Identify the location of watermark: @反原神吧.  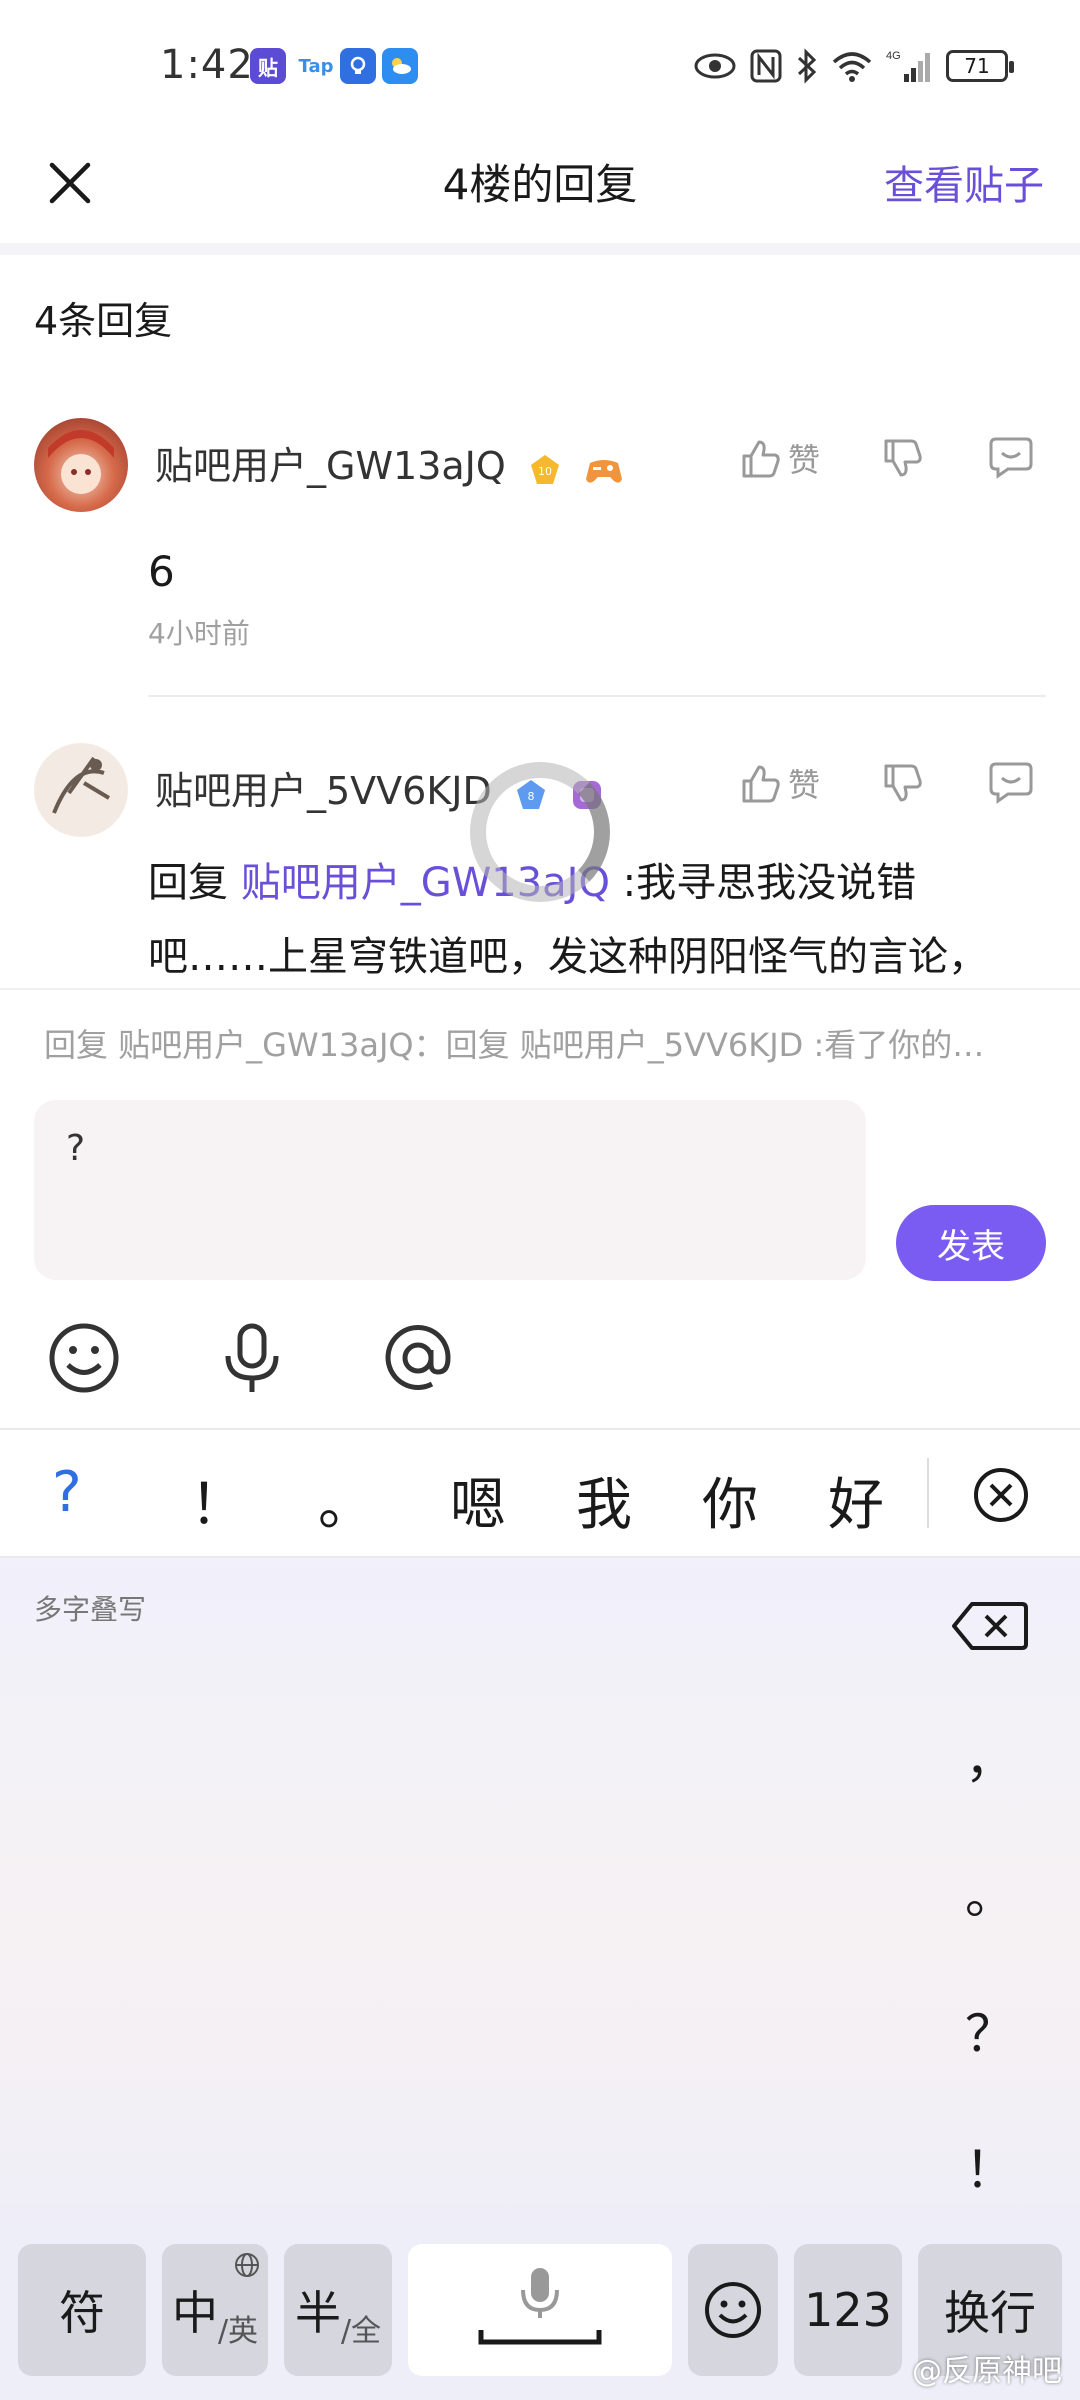
(987, 2371).